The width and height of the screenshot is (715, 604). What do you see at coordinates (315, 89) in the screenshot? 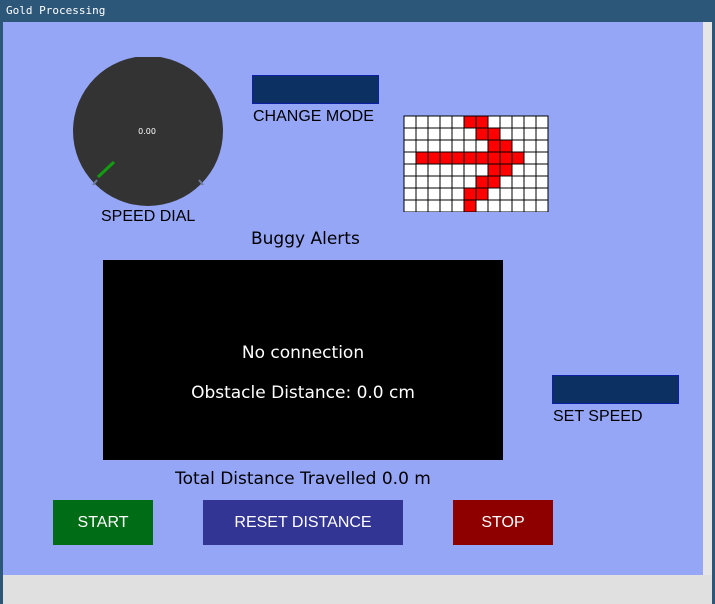
I see `change-mode-field` at bounding box center [315, 89].